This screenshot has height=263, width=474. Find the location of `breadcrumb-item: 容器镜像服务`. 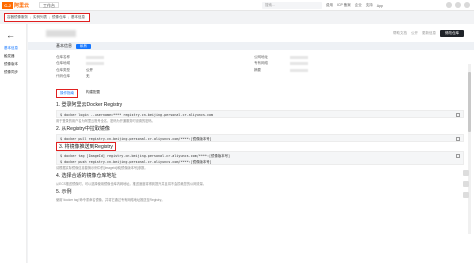

breadcrumb-item: 容器镜像服务 is located at coordinates (17, 17).